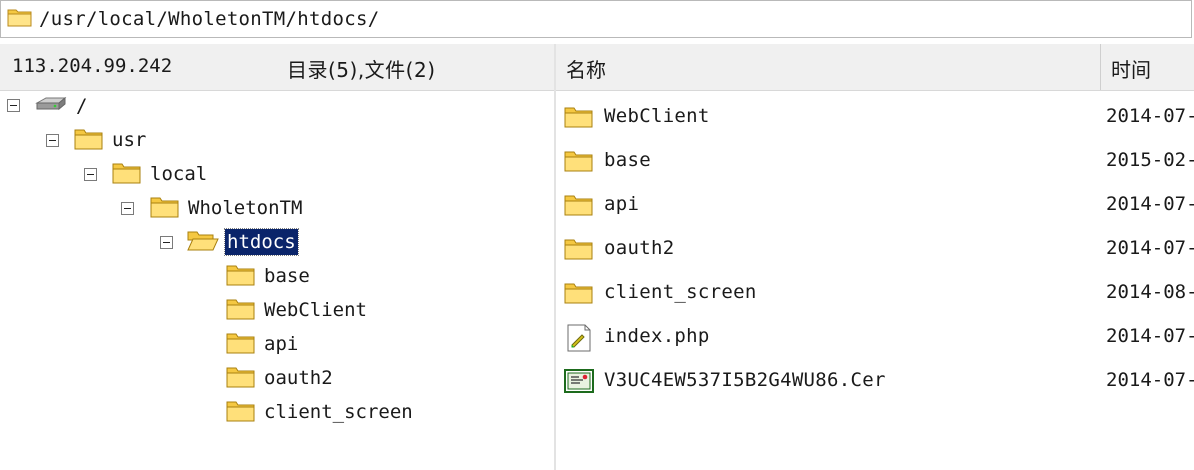 This screenshot has width=1194, height=470. Describe the element at coordinates (875, 67) in the screenshot. I see `file-list-header: 名称 时间` at that location.